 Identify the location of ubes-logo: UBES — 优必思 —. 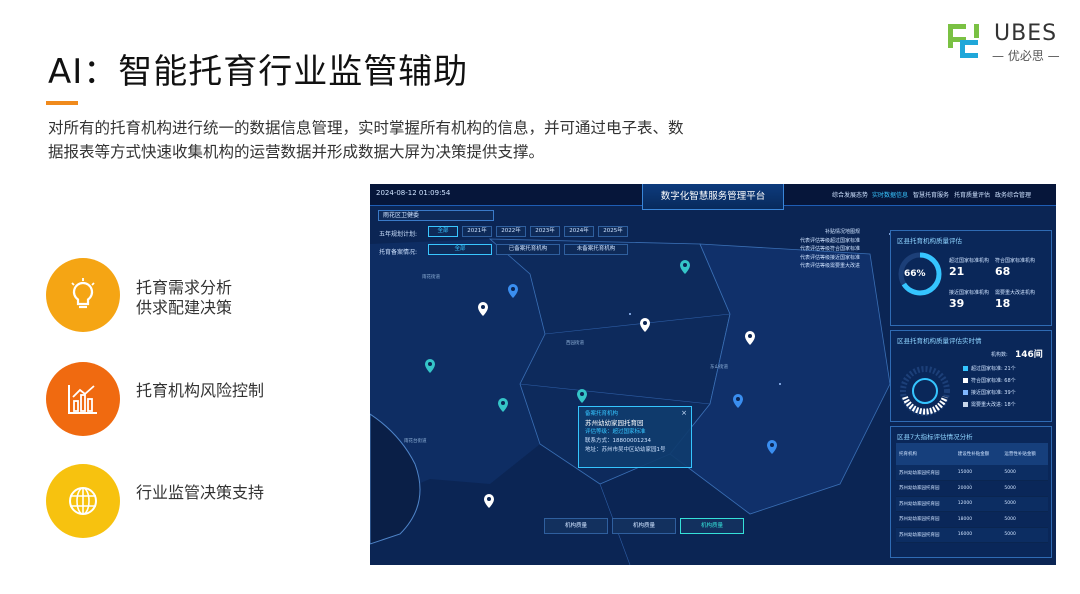
(1006, 42).